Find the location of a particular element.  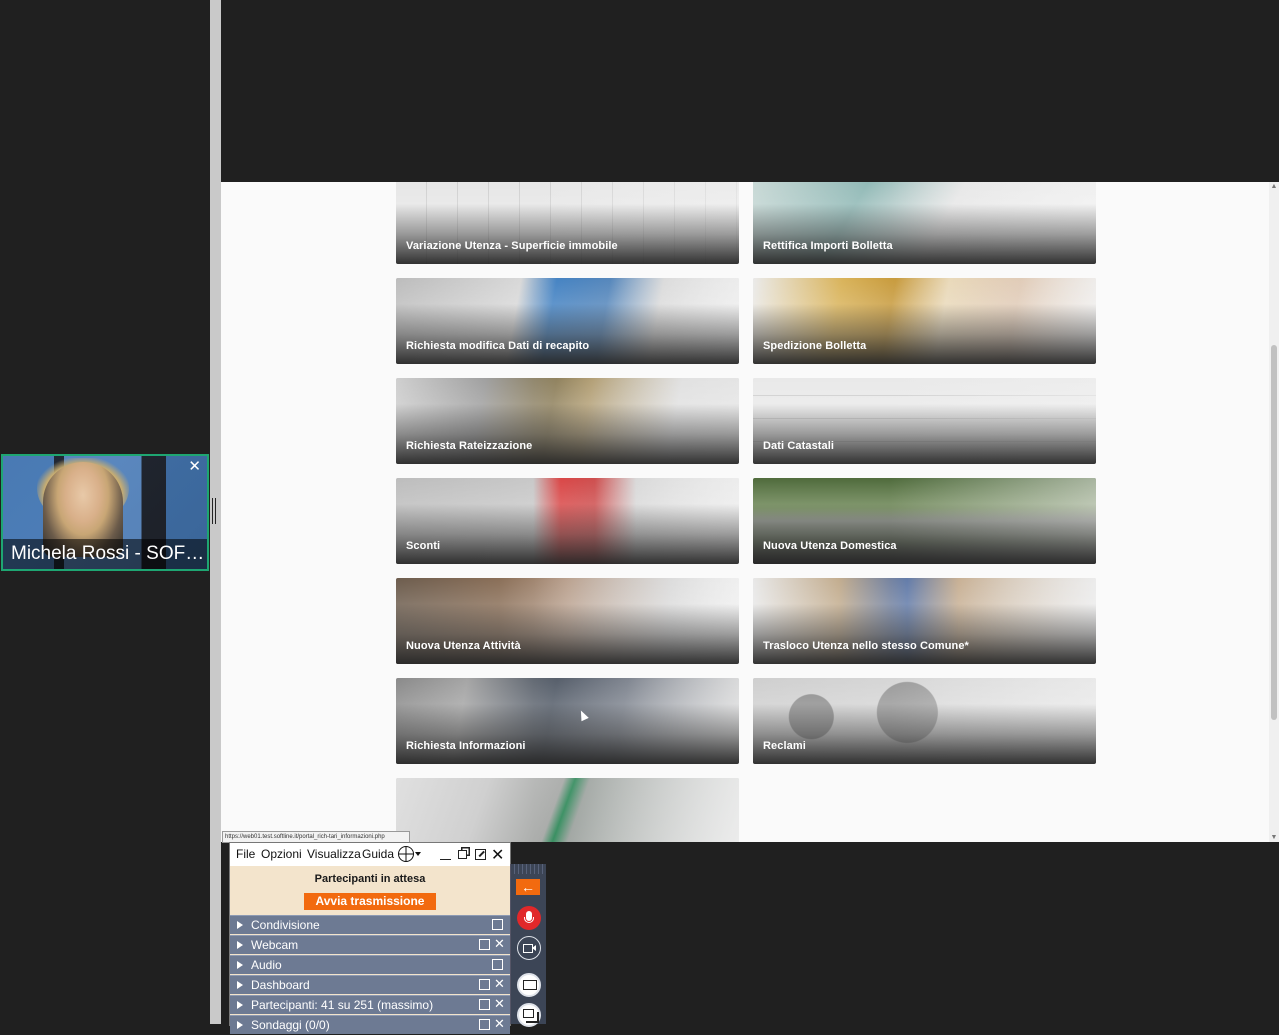

card-label: Nuova Utenza Attività is located at coordinates (463, 646).